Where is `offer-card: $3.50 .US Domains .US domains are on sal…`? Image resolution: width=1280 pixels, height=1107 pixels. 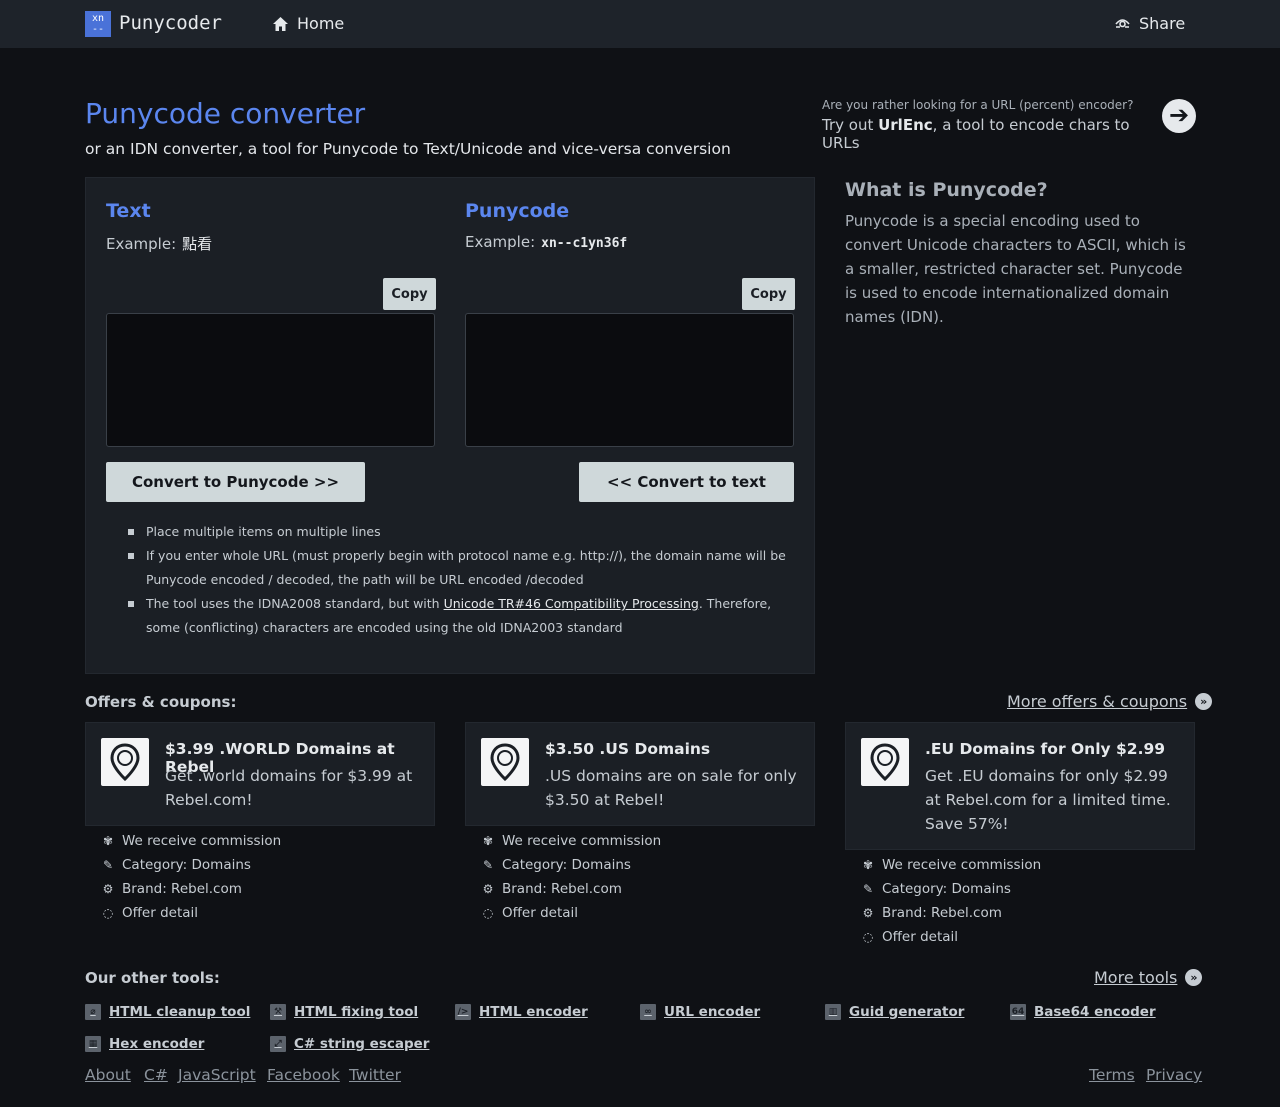
offer-card: $3.50 .US Domains .US domains are on sal… is located at coordinates (640, 774).